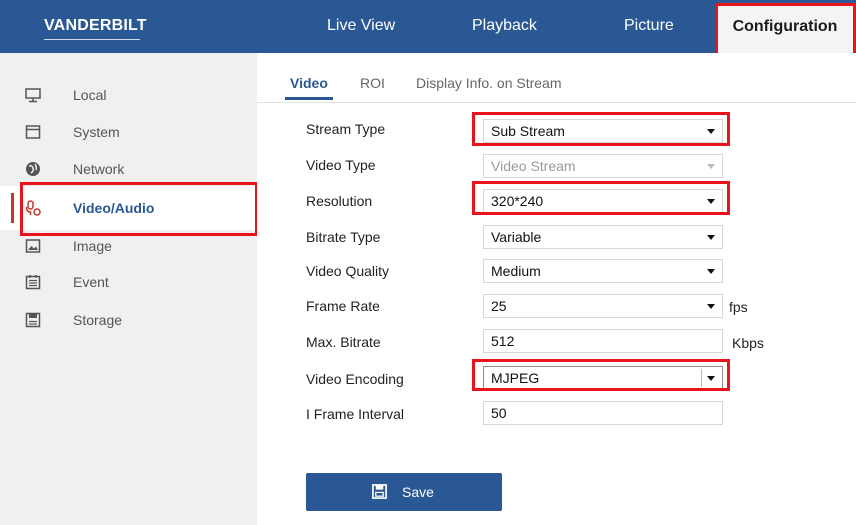 The height and width of the screenshot is (525, 856). Describe the element at coordinates (92, 246) in the screenshot. I see `sidebar-item-label: Image` at that location.